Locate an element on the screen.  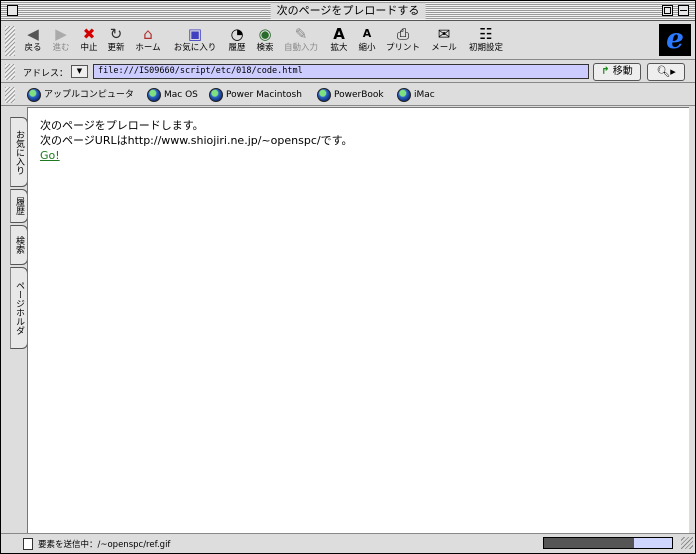
collapse-box is located at coordinates (683, 10).